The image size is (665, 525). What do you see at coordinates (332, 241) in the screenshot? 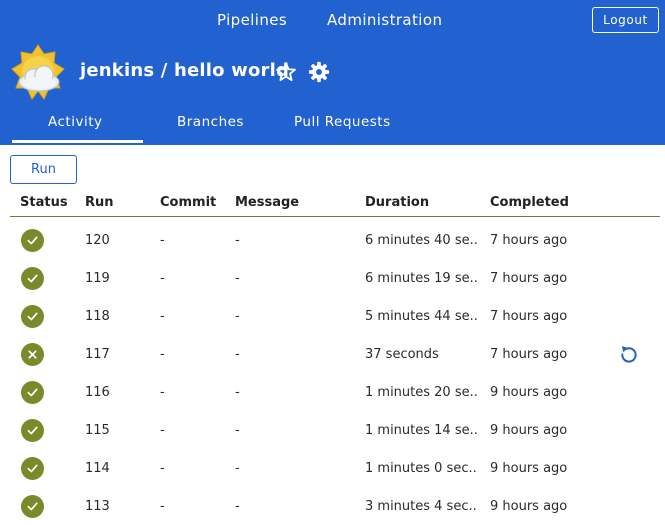
I see `table-row: 120 - - 6 minutes 40 se... 7 hours ago` at bounding box center [332, 241].